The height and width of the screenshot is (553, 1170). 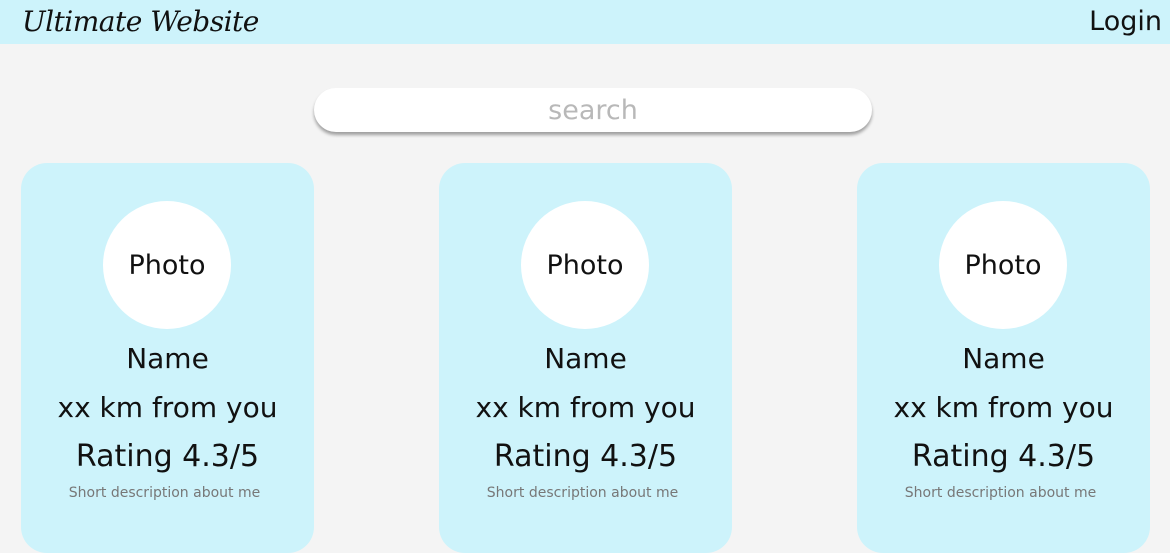 What do you see at coordinates (593, 110) in the screenshot?
I see `search-input` at bounding box center [593, 110].